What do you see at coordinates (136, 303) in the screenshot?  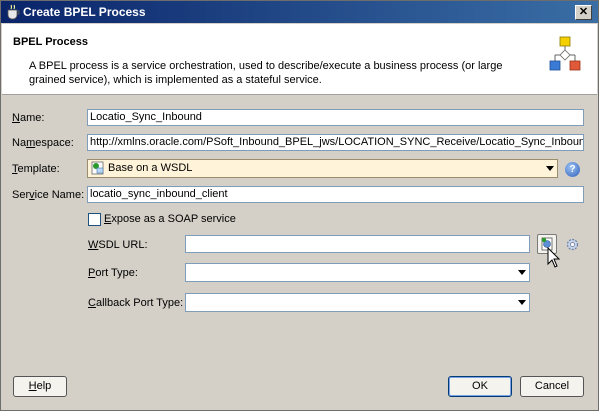 I see `callback-port-type-label: Callback Port Type:` at bounding box center [136, 303].